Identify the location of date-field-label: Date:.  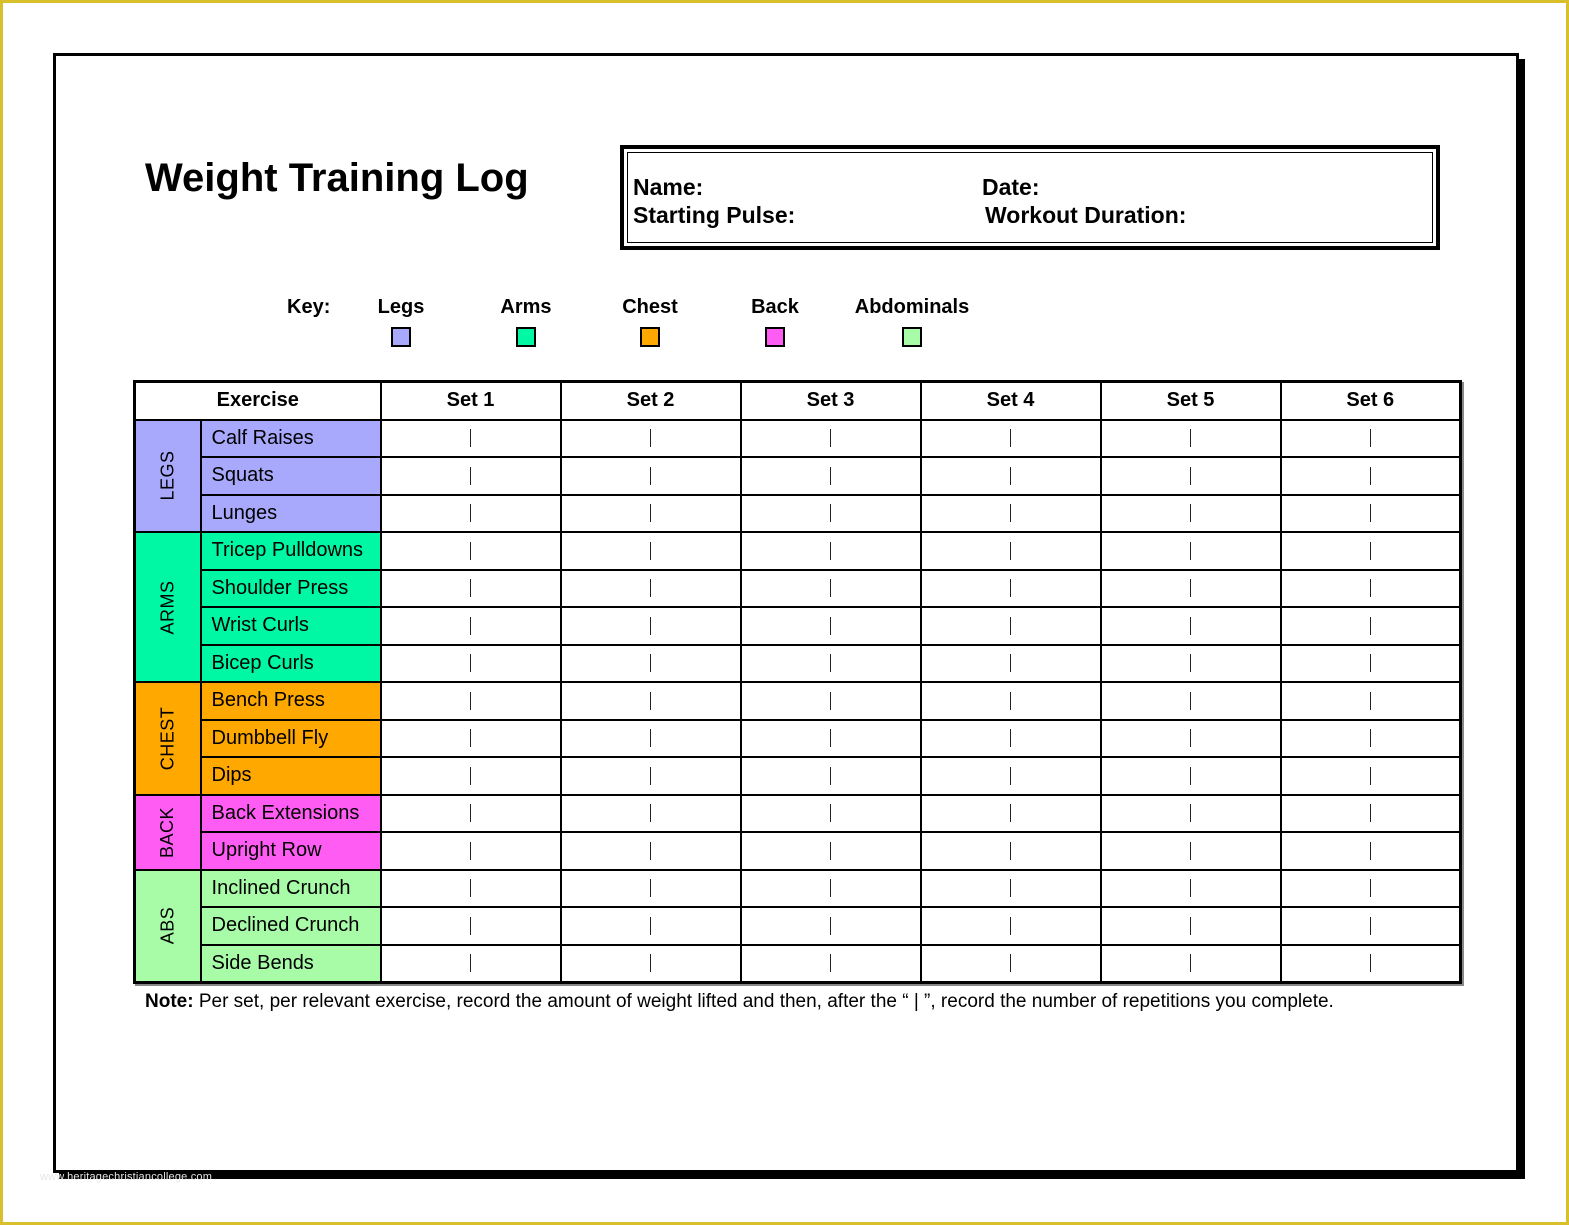
(1011, 187).